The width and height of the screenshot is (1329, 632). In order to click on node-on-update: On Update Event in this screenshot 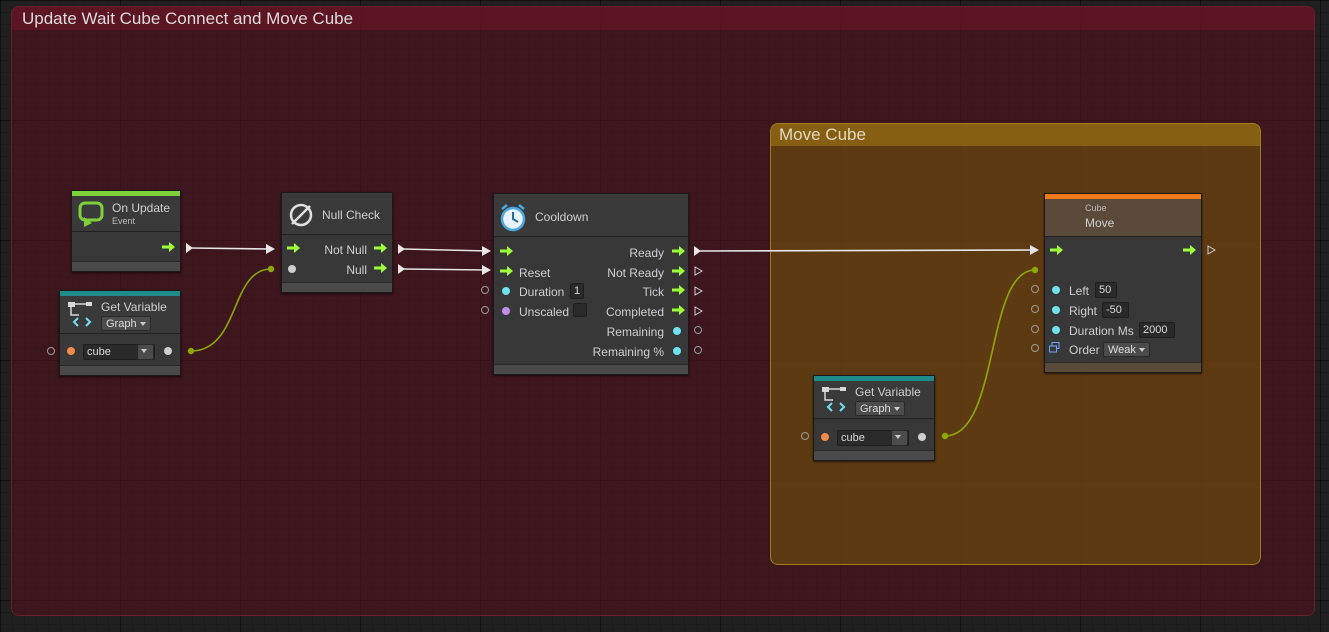, I will do `click(126, 231)`.